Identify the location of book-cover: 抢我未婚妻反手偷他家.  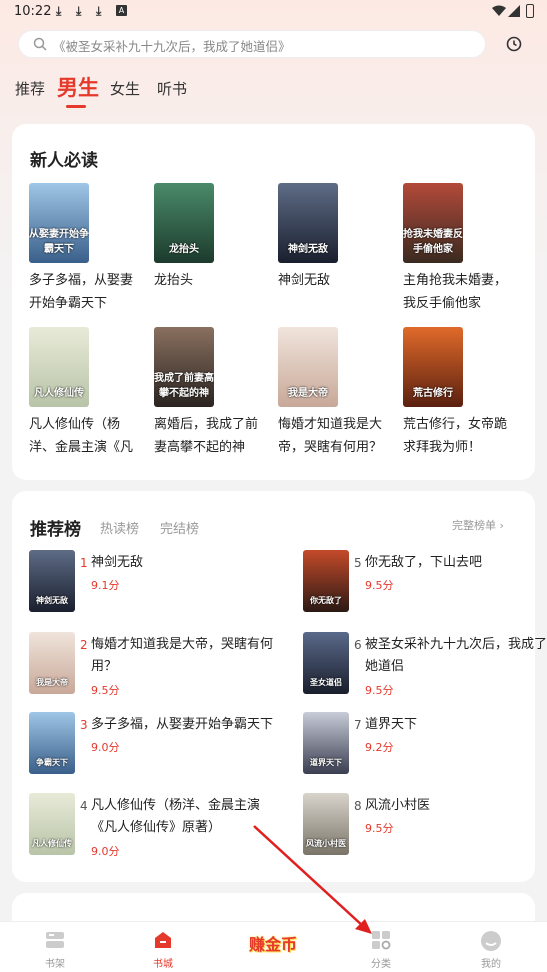
(433, 223).